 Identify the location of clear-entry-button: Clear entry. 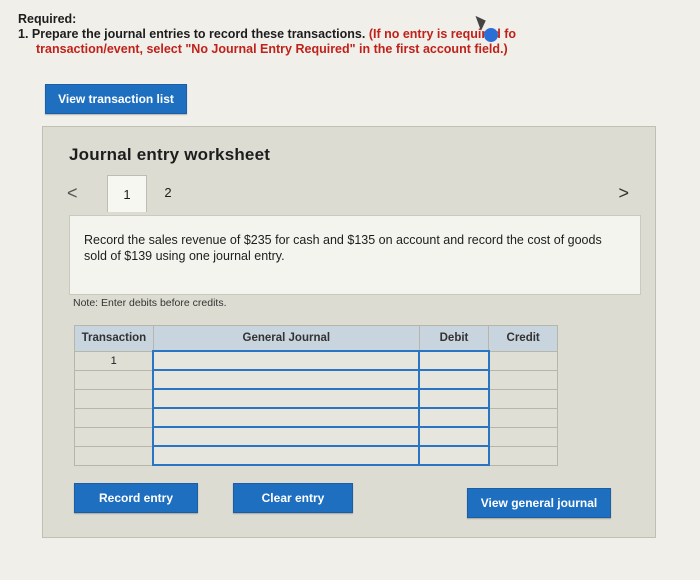
(293, 498).